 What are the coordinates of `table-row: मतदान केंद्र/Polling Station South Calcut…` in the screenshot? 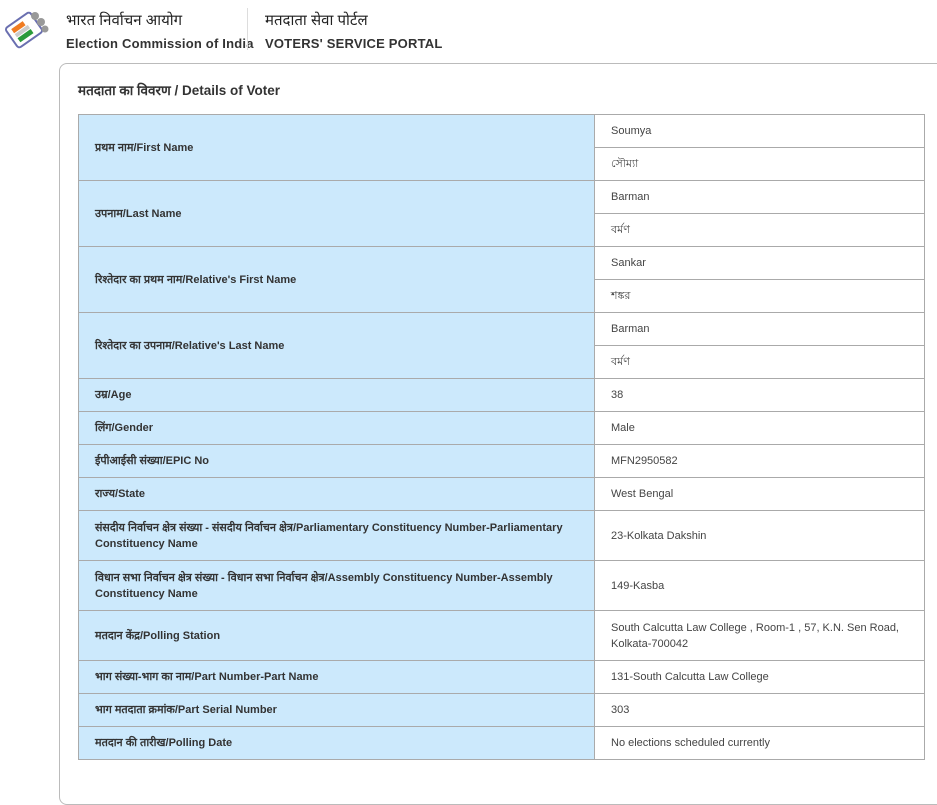 It's located at (501, 635).